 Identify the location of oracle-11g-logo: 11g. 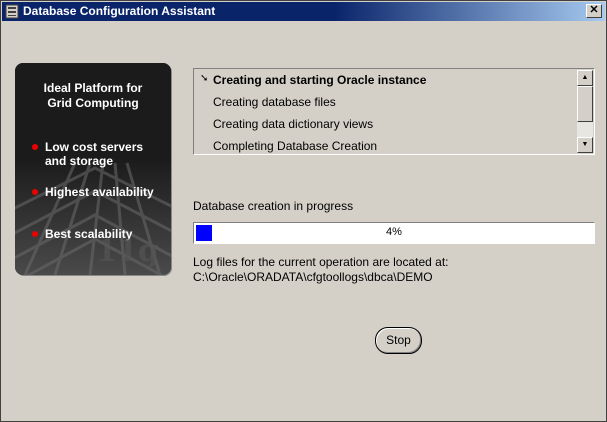
(127, 251).